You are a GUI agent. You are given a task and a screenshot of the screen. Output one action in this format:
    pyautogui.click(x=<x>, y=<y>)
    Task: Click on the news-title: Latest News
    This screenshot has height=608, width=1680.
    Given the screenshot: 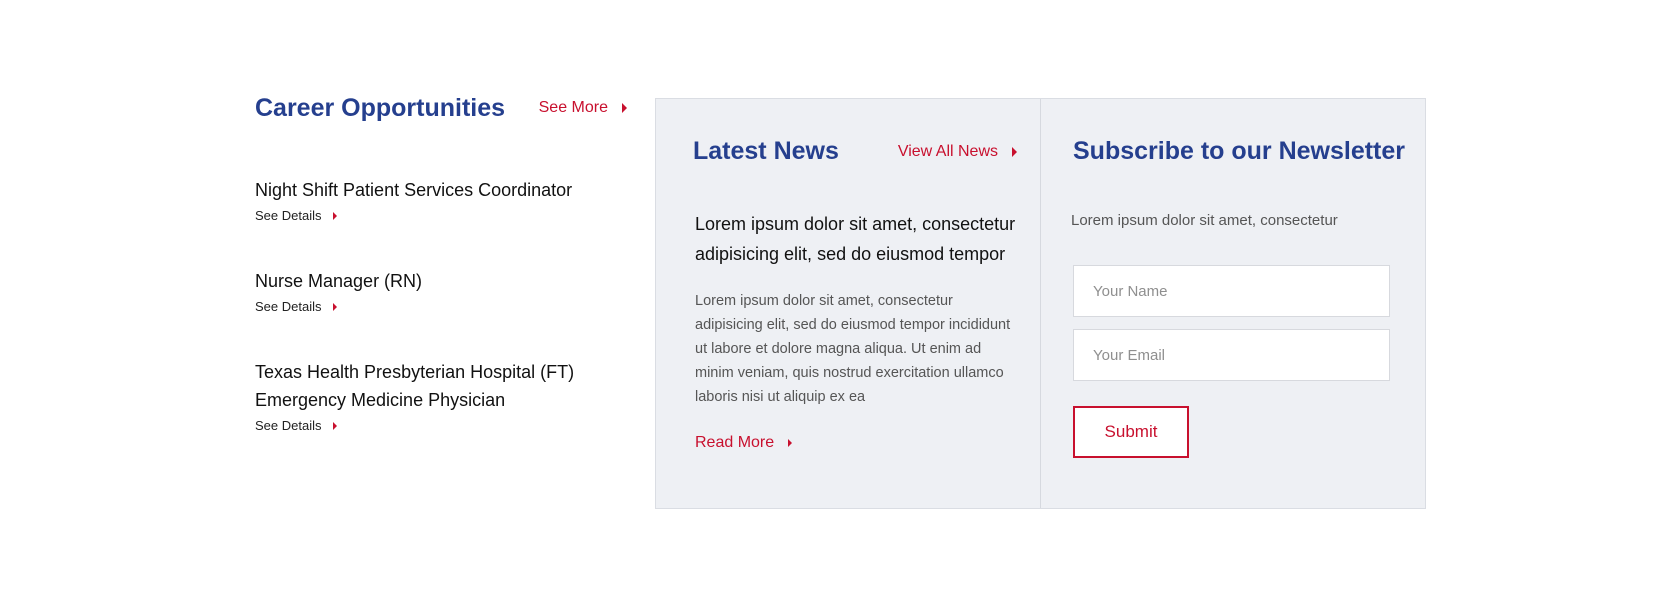 What is the action you would take?
    pyautogui.click(x=766, y=151)
    